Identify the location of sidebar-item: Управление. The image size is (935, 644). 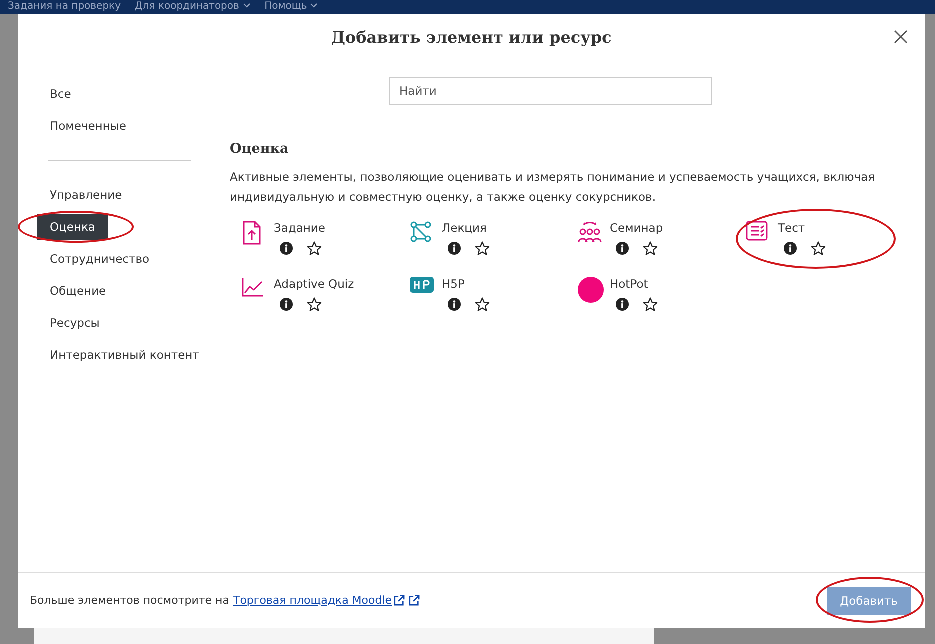
(86, 195).